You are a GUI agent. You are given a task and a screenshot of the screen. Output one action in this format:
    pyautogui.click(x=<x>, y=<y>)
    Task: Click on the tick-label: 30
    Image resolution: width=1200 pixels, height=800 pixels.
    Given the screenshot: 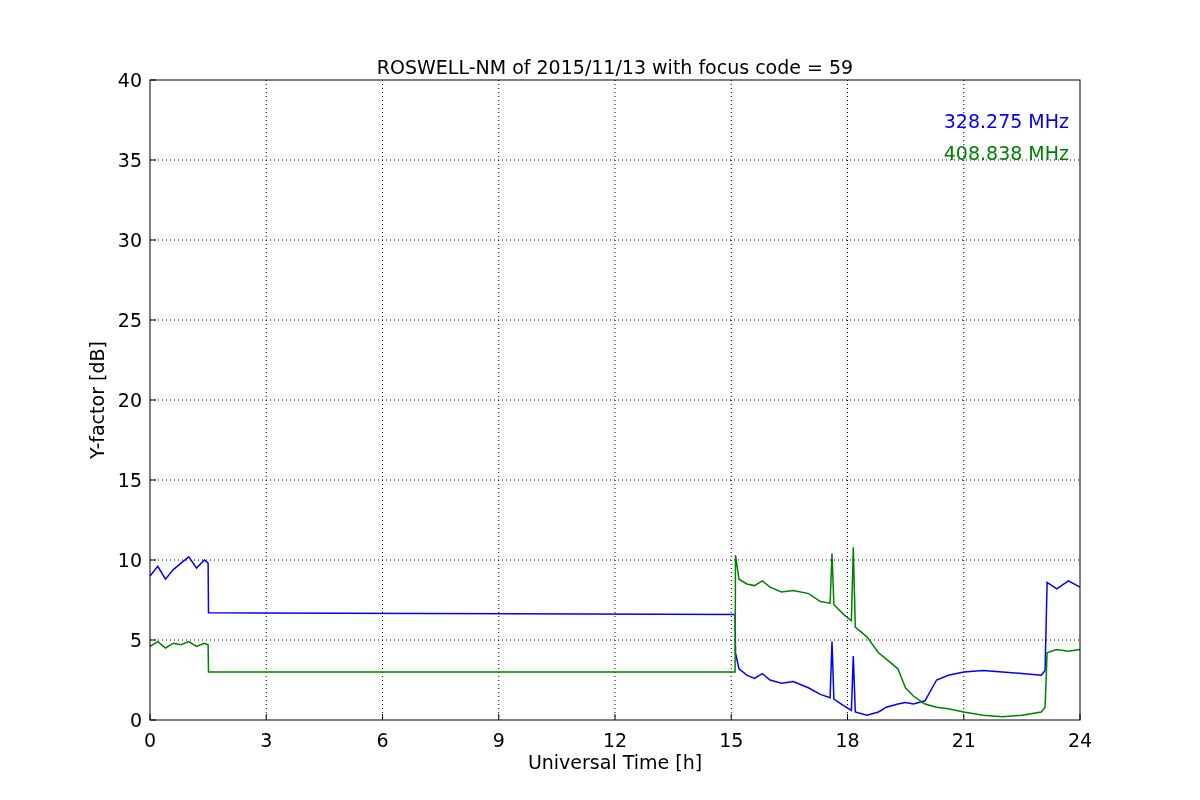 What is the action you would take?
    pyautogui.click(x=129, y=240)
    